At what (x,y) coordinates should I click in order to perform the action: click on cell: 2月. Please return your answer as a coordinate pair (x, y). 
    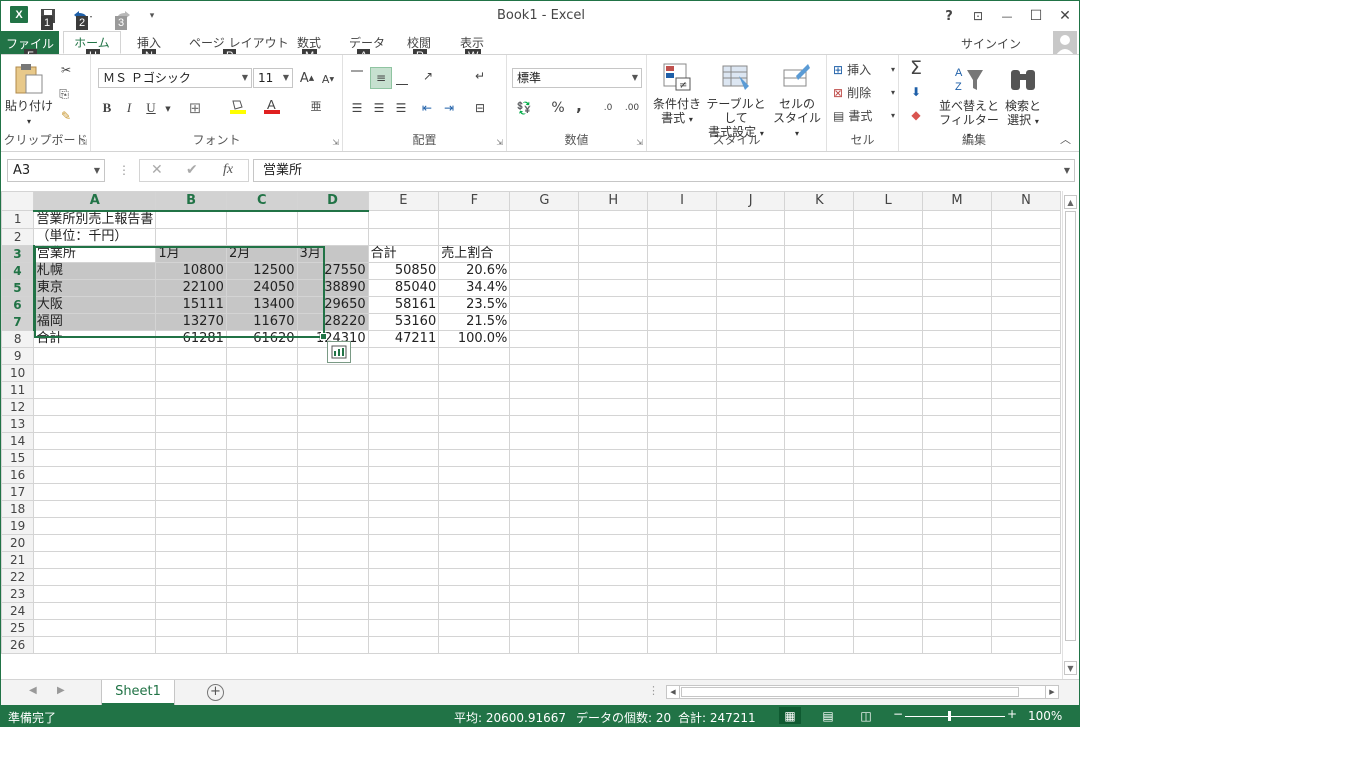
    Looking at the image, I should click on (261, 253).